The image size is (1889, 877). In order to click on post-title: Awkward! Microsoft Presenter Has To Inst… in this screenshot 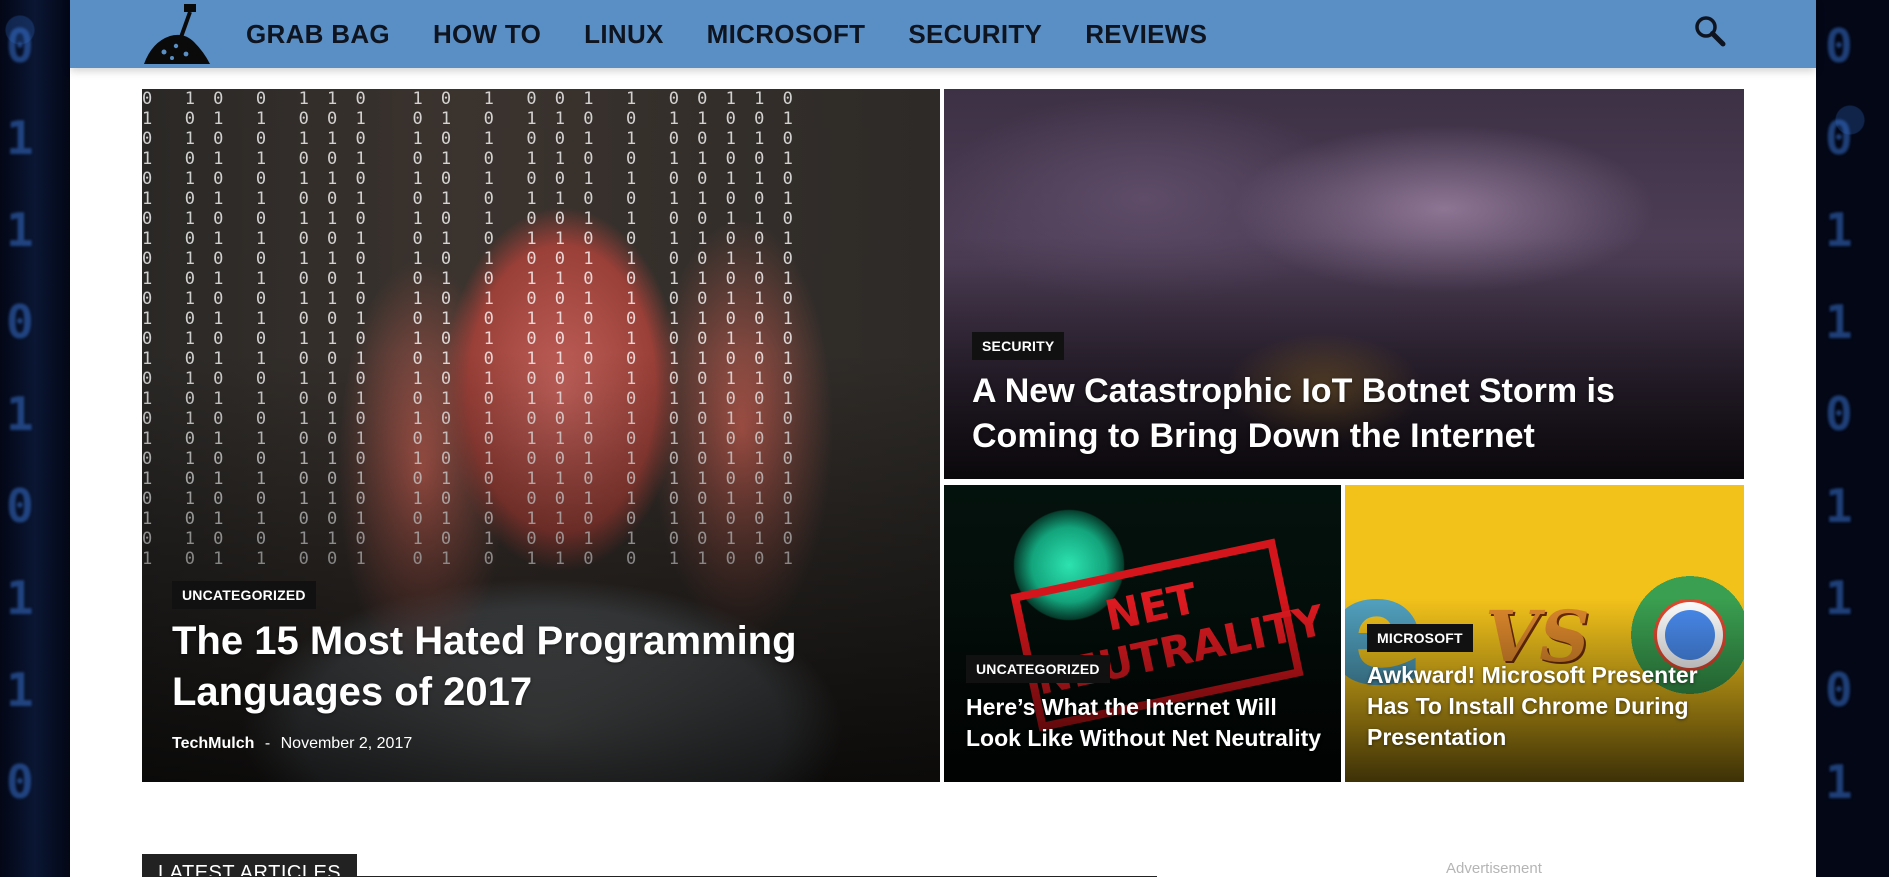, I will do `click(1547, 706)`.